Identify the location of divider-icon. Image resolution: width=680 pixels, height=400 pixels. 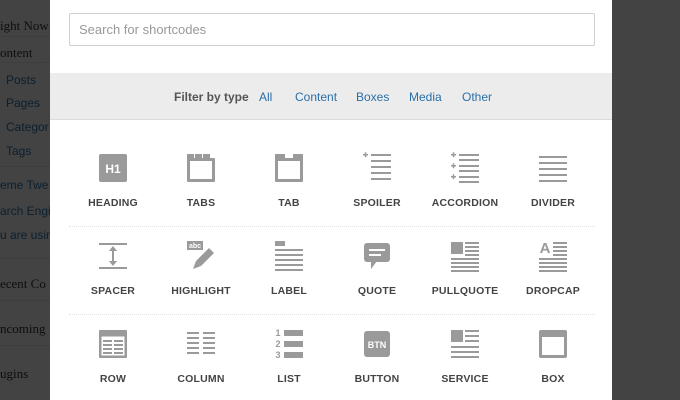
(553, 169).